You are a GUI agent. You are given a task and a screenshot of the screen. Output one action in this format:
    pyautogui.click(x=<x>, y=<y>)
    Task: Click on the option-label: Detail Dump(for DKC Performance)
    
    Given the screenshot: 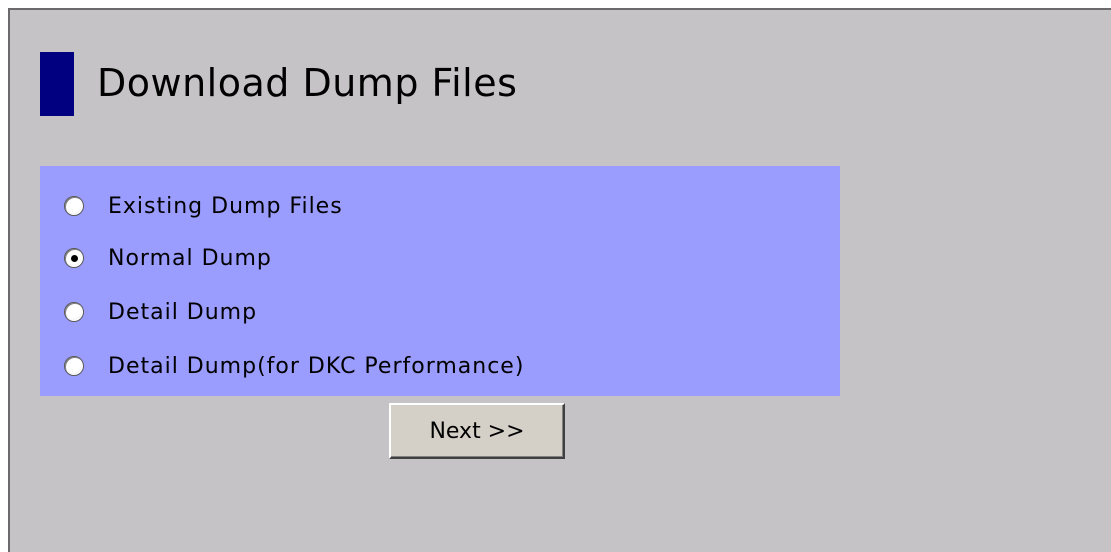 What is the action you would take?
    pyautogui.click(x=316, y=366)
    